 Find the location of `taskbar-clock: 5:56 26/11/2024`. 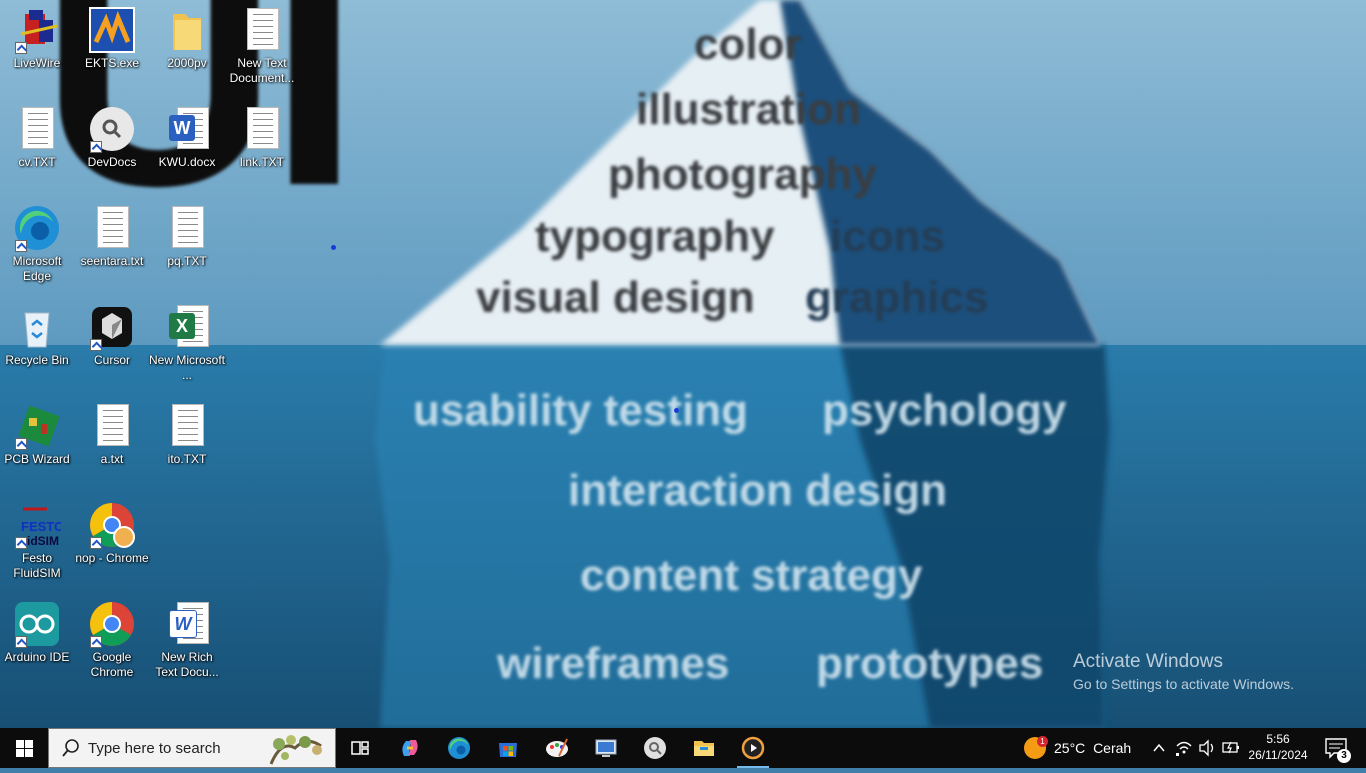

taskbar-clock: 5:56 26/11/2024 is located at coordinates (1278, 747).